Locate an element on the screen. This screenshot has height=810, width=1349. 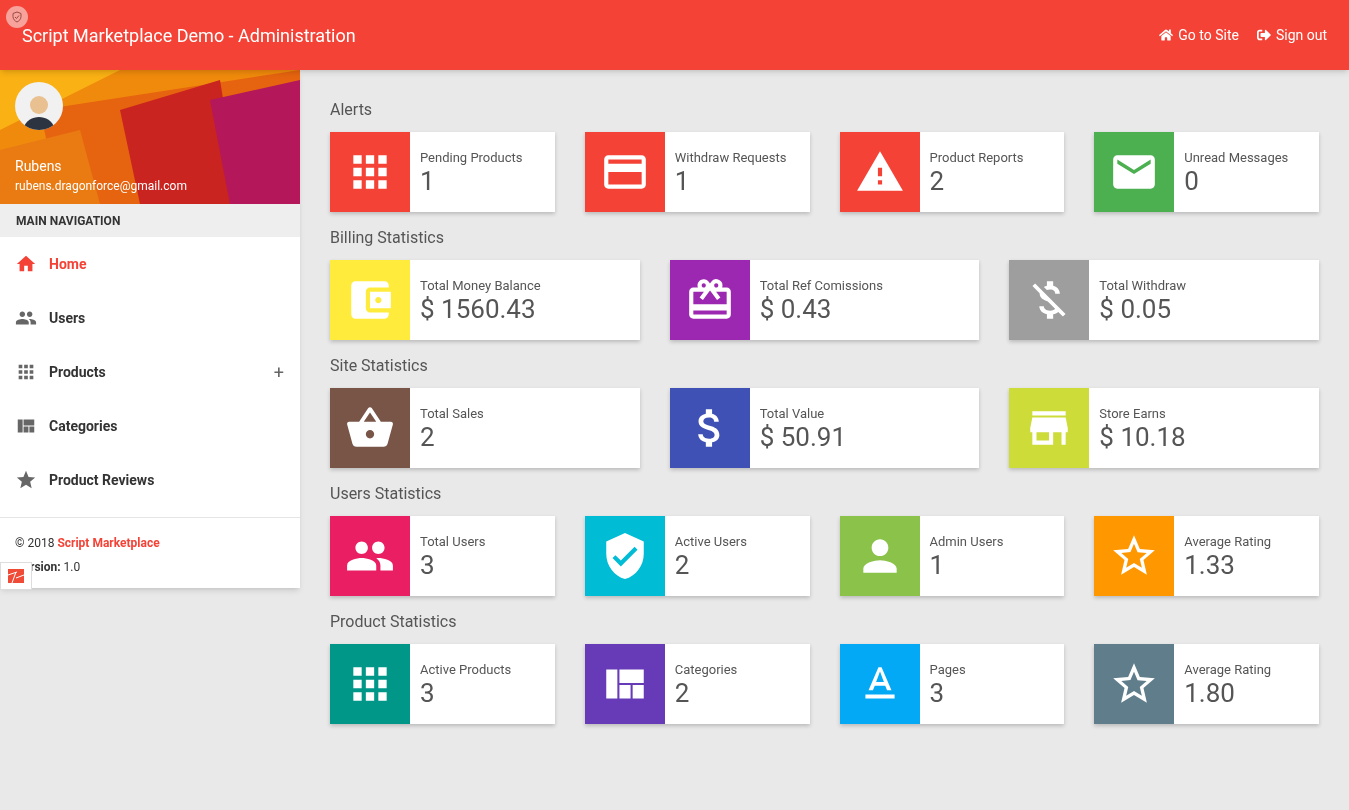
card-label: Product Reports is located at coordinates (976, 158).